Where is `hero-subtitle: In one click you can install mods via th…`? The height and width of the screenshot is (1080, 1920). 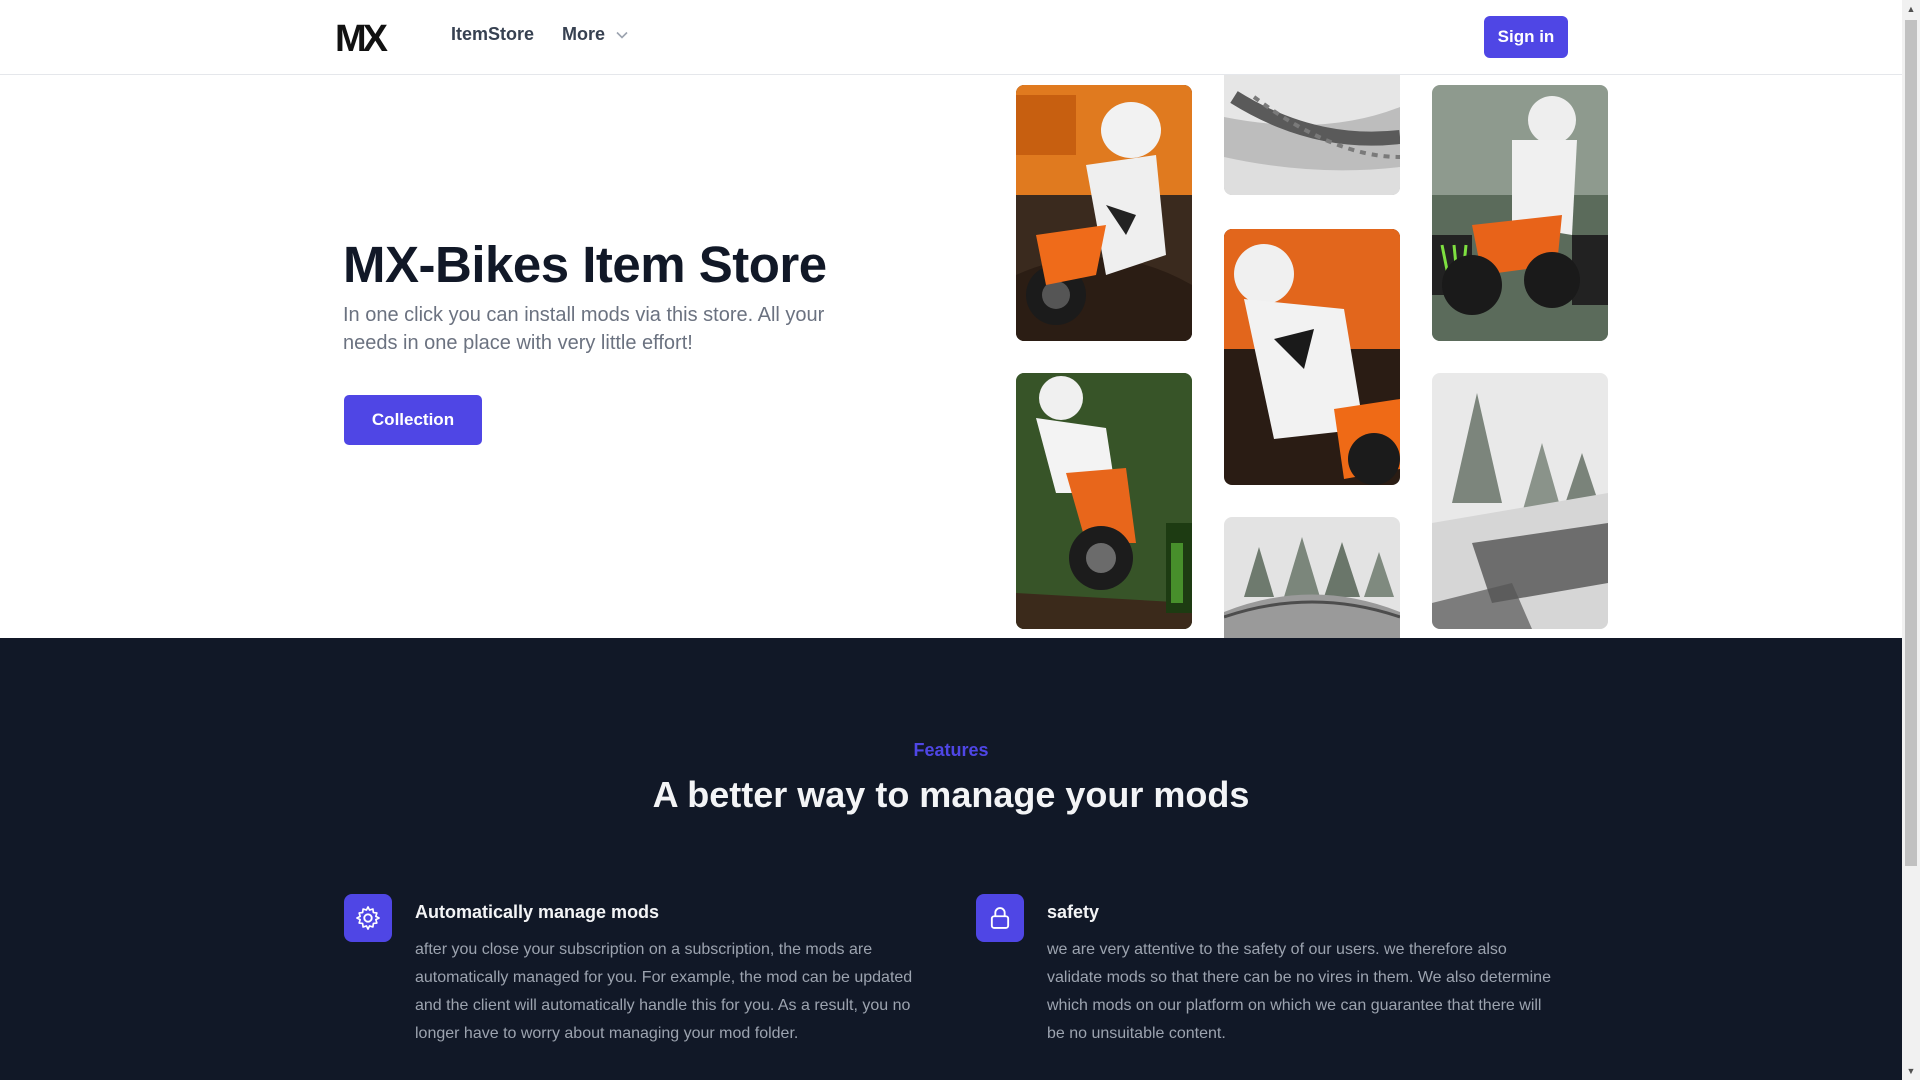
hero-subtitle: In one click you can install mods via th… is located at coordinates (584, 329).